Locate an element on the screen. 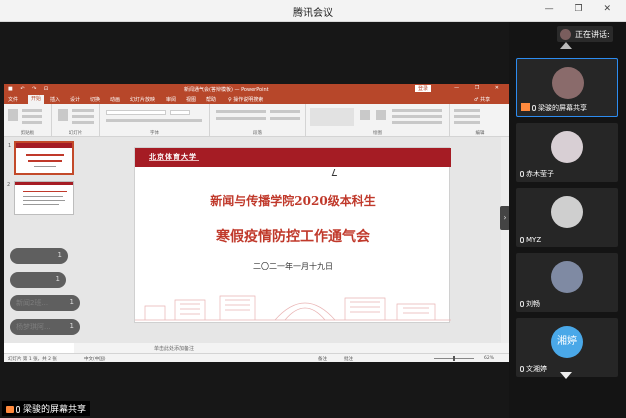 This screenshot has height=418, width=626. quick-styles-icon is located at coordinates (381, 115).